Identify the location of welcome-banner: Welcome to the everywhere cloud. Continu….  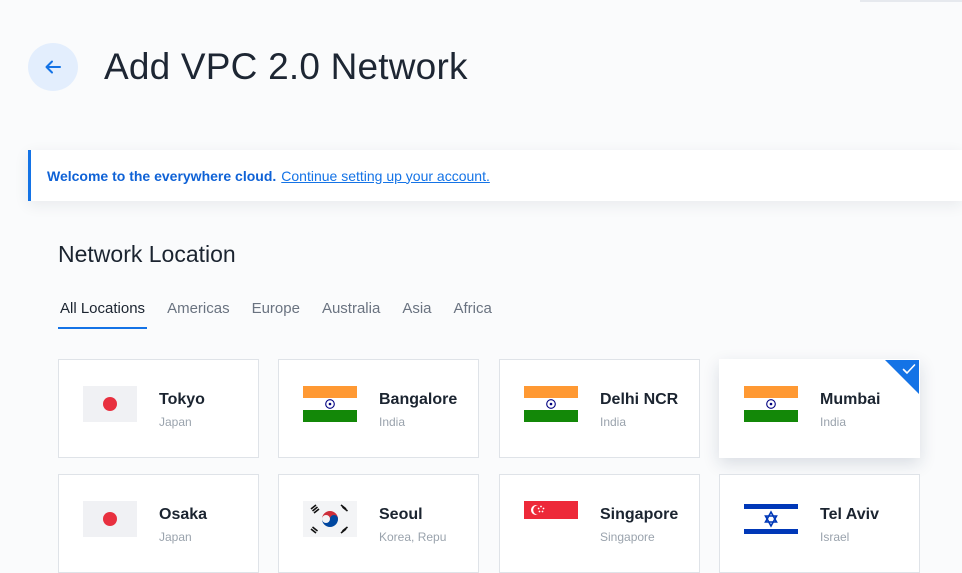
(495, 175).